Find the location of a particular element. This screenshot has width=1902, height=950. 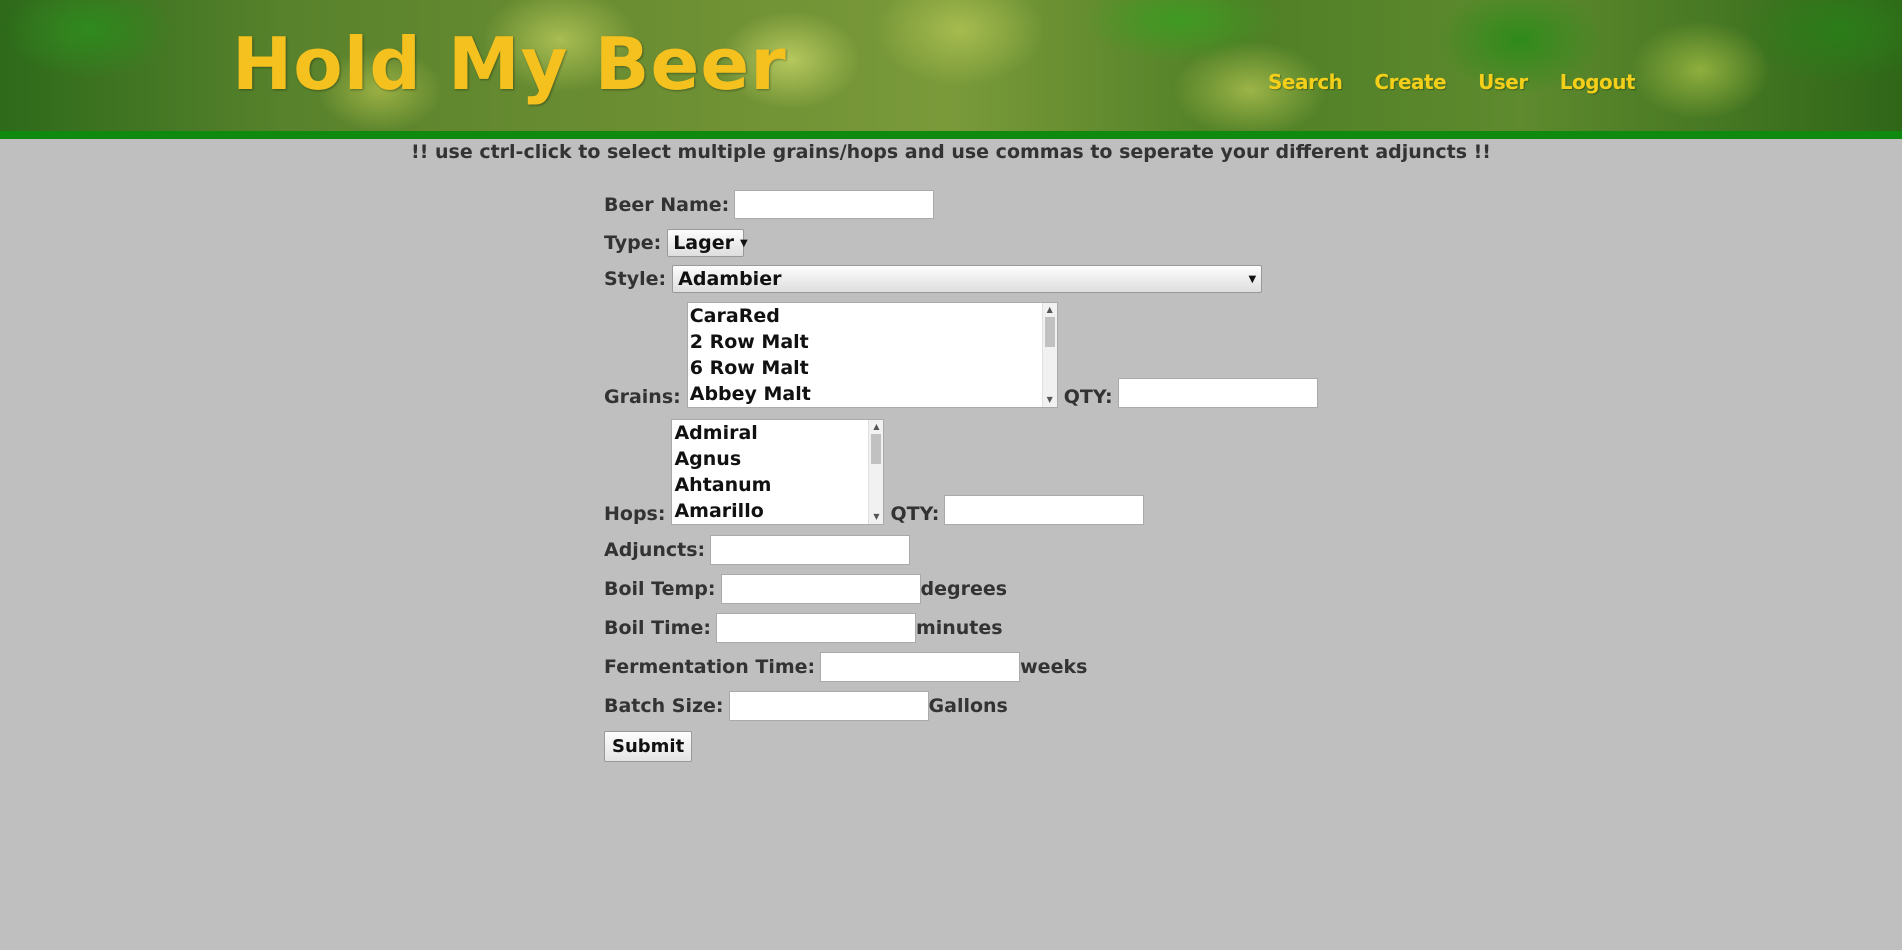

batch-size-label: Batch Size: is located at coordinates (664, 706).